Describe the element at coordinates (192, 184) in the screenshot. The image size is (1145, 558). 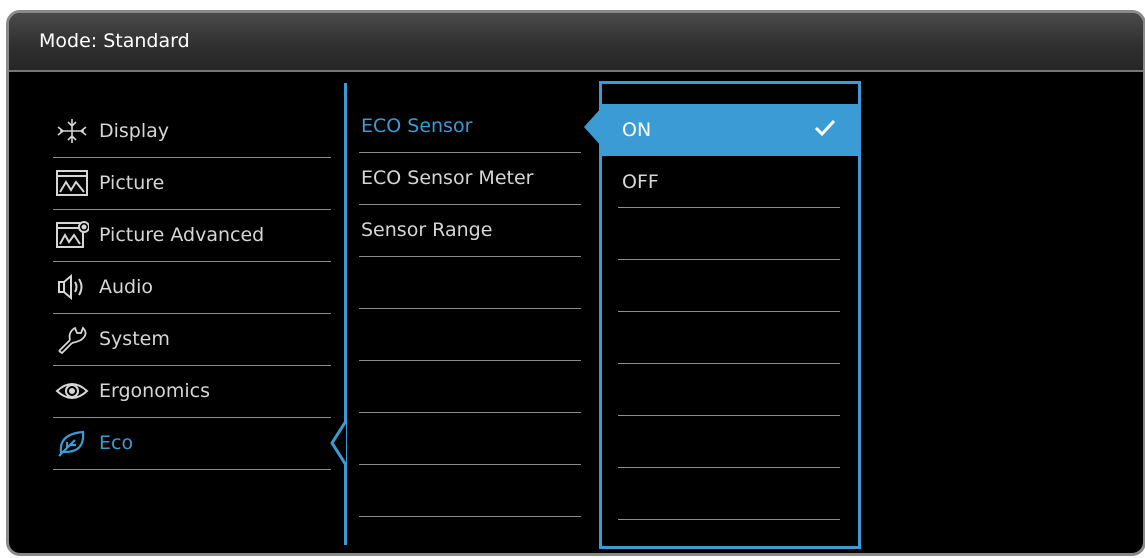
I see `menu-item-picture: Picture` at that location.